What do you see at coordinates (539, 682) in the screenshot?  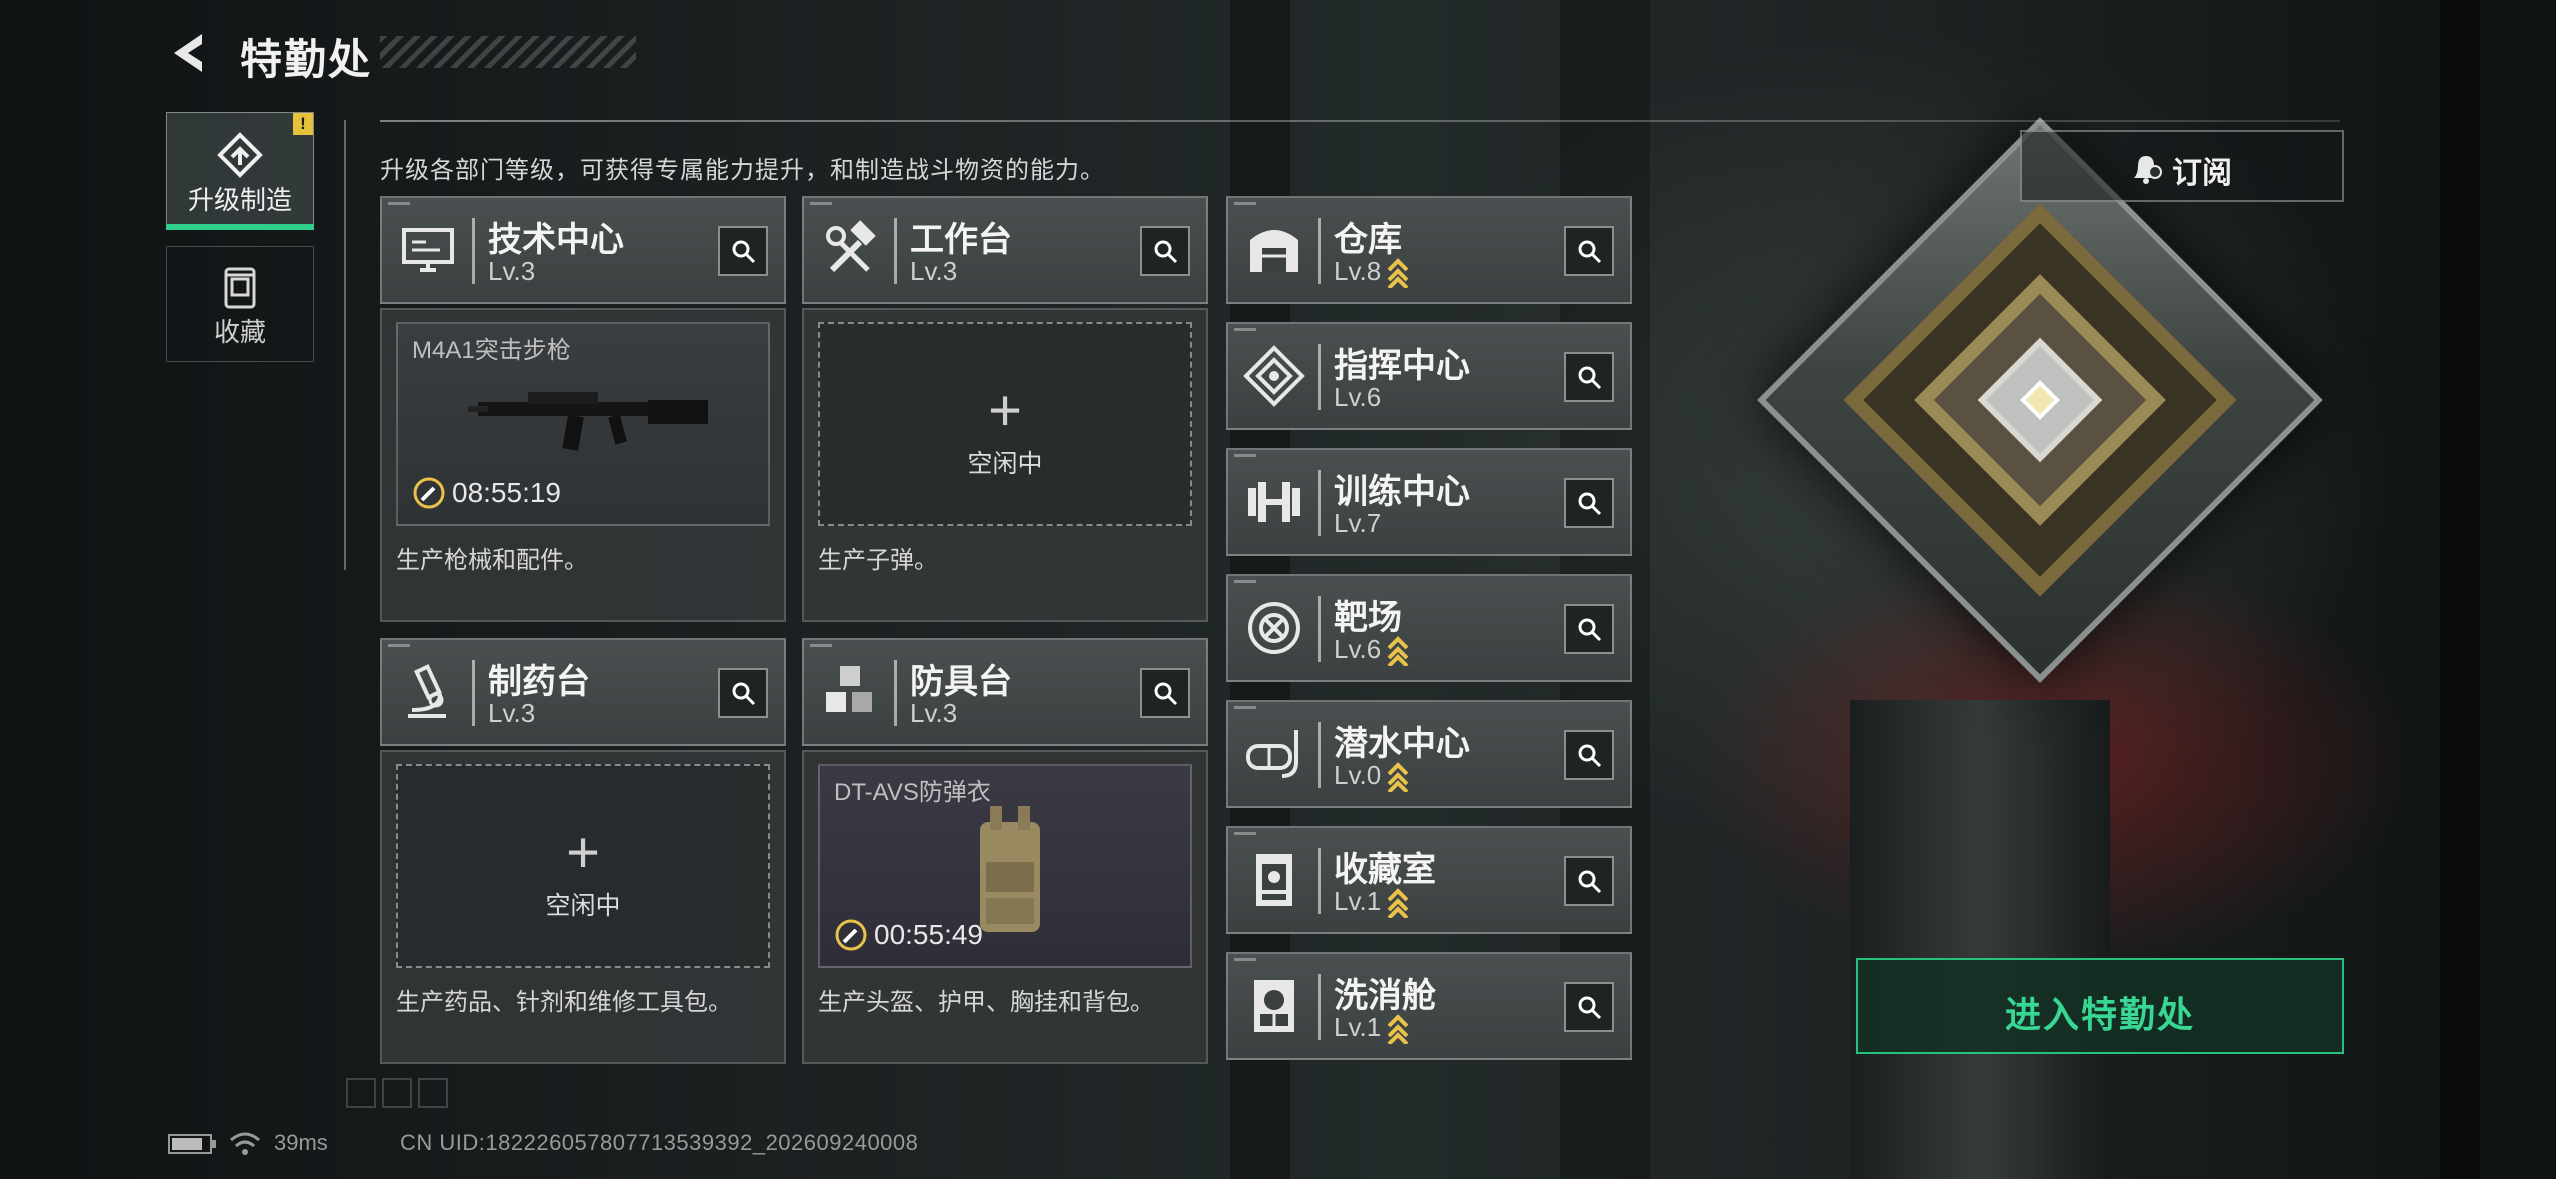 I see `dept-name: 制药台` at bounding box center [539, 682].